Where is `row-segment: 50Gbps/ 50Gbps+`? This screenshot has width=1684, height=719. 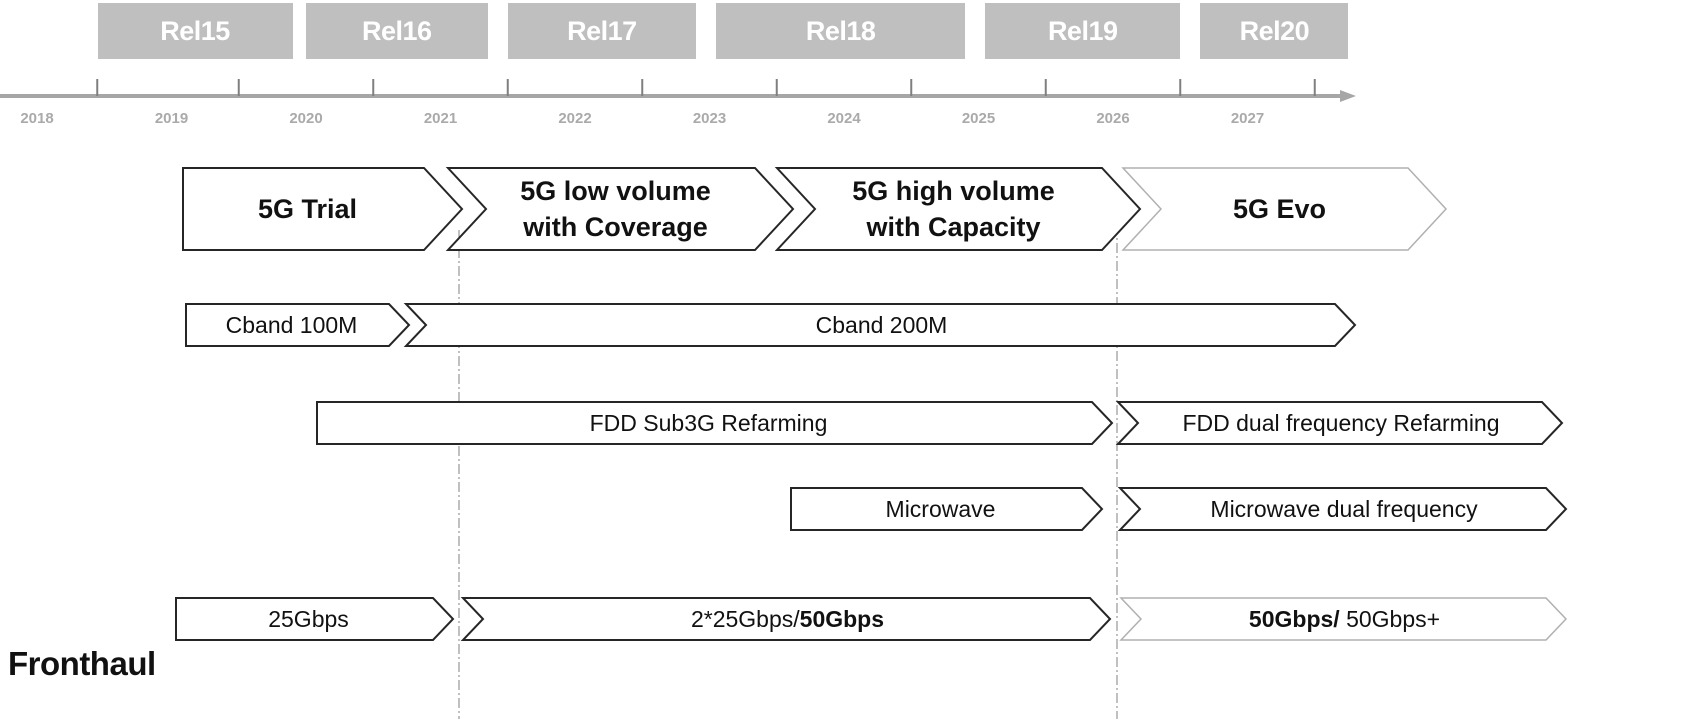
row-segment: 50Gbps/ 50Gbps+ is located at coordinates (1343, 619).